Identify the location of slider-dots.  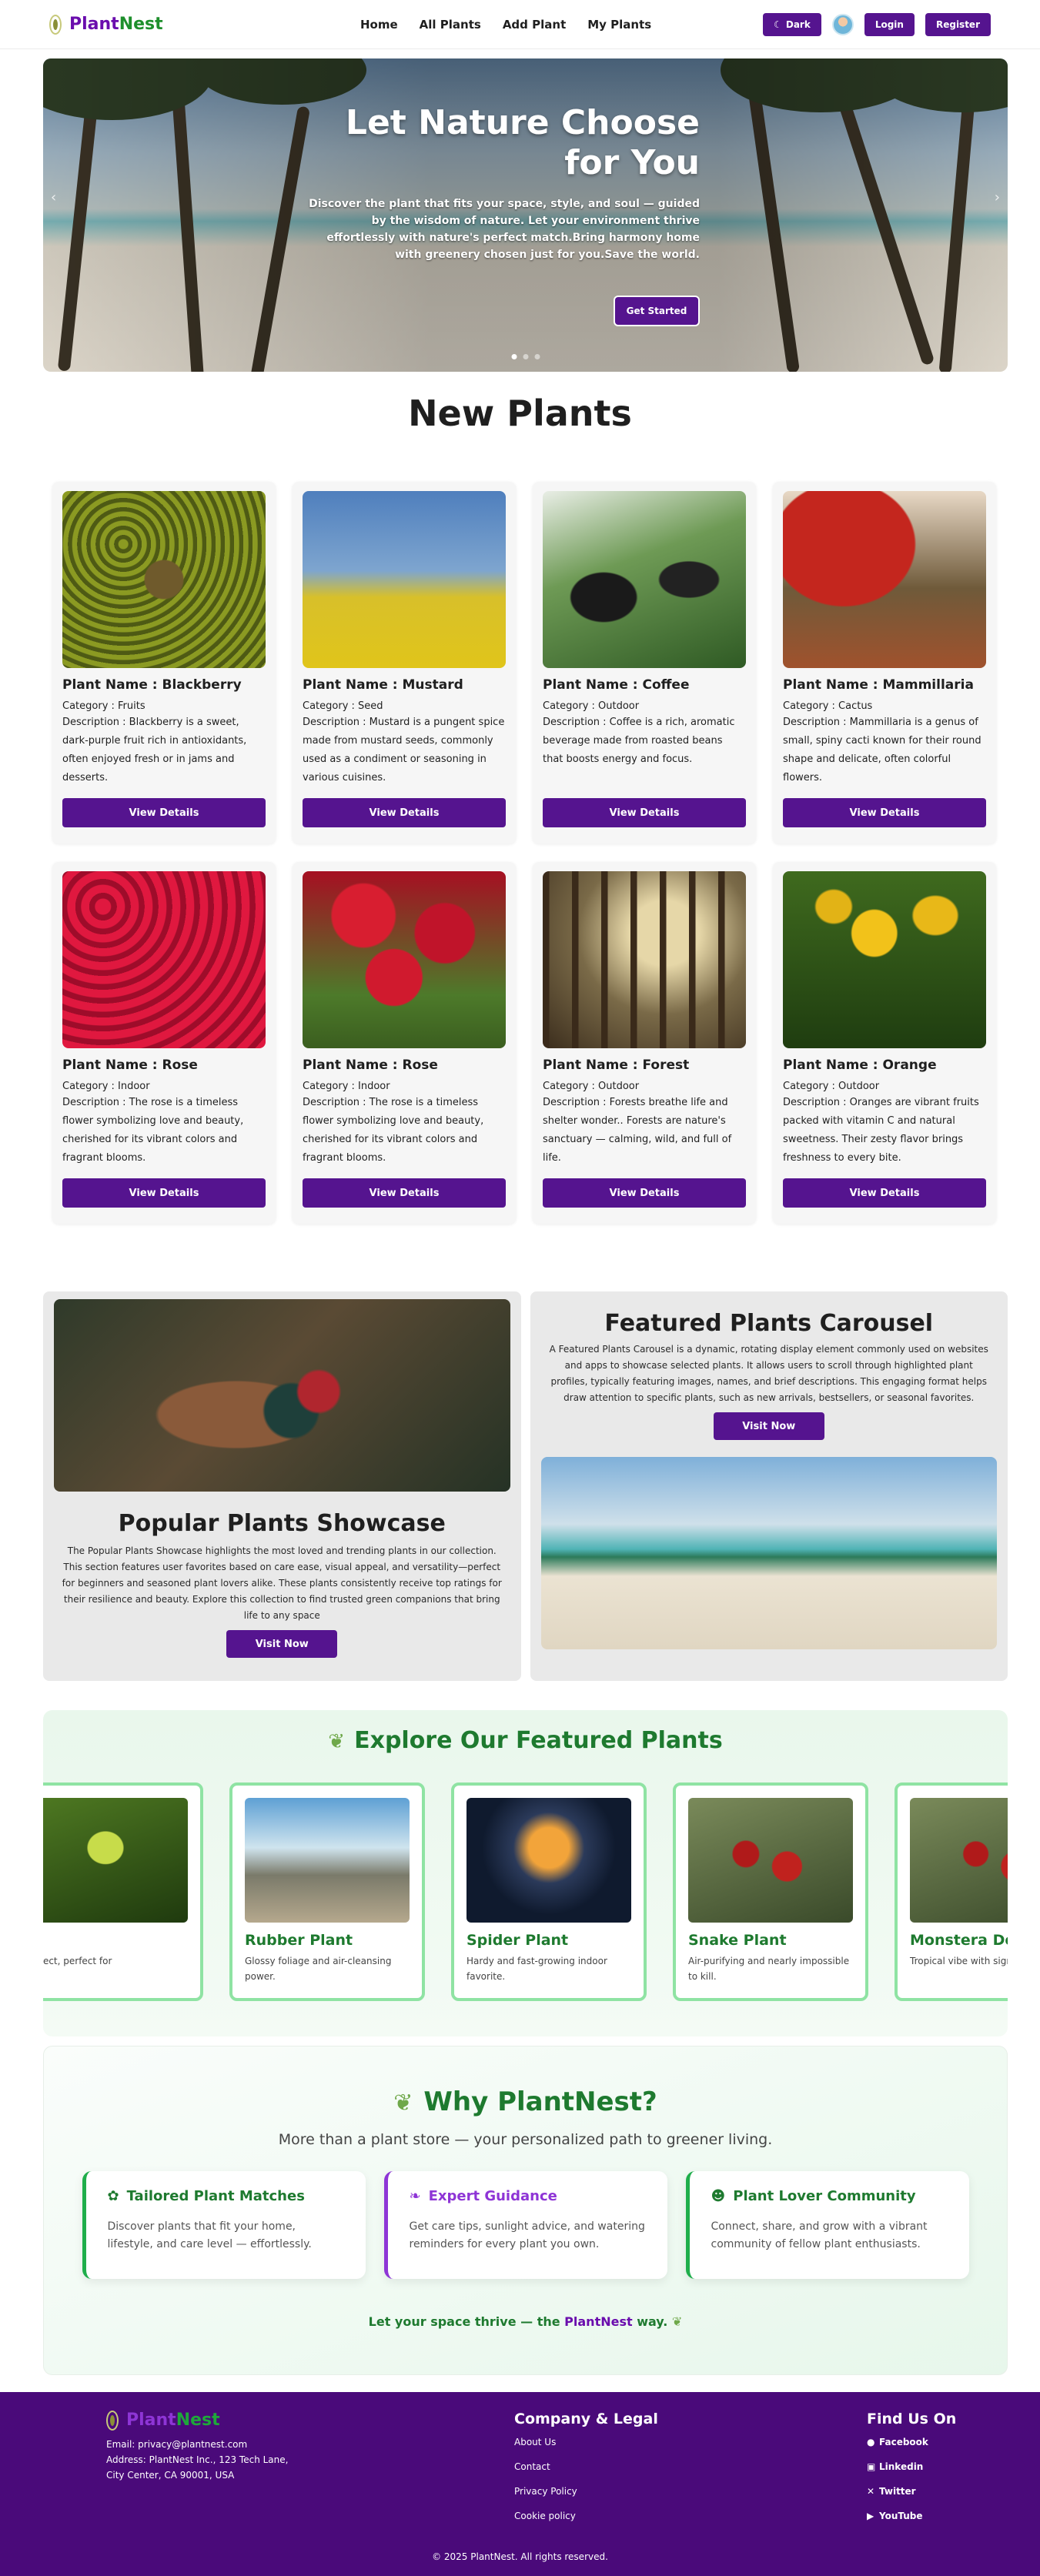
(526, 356).